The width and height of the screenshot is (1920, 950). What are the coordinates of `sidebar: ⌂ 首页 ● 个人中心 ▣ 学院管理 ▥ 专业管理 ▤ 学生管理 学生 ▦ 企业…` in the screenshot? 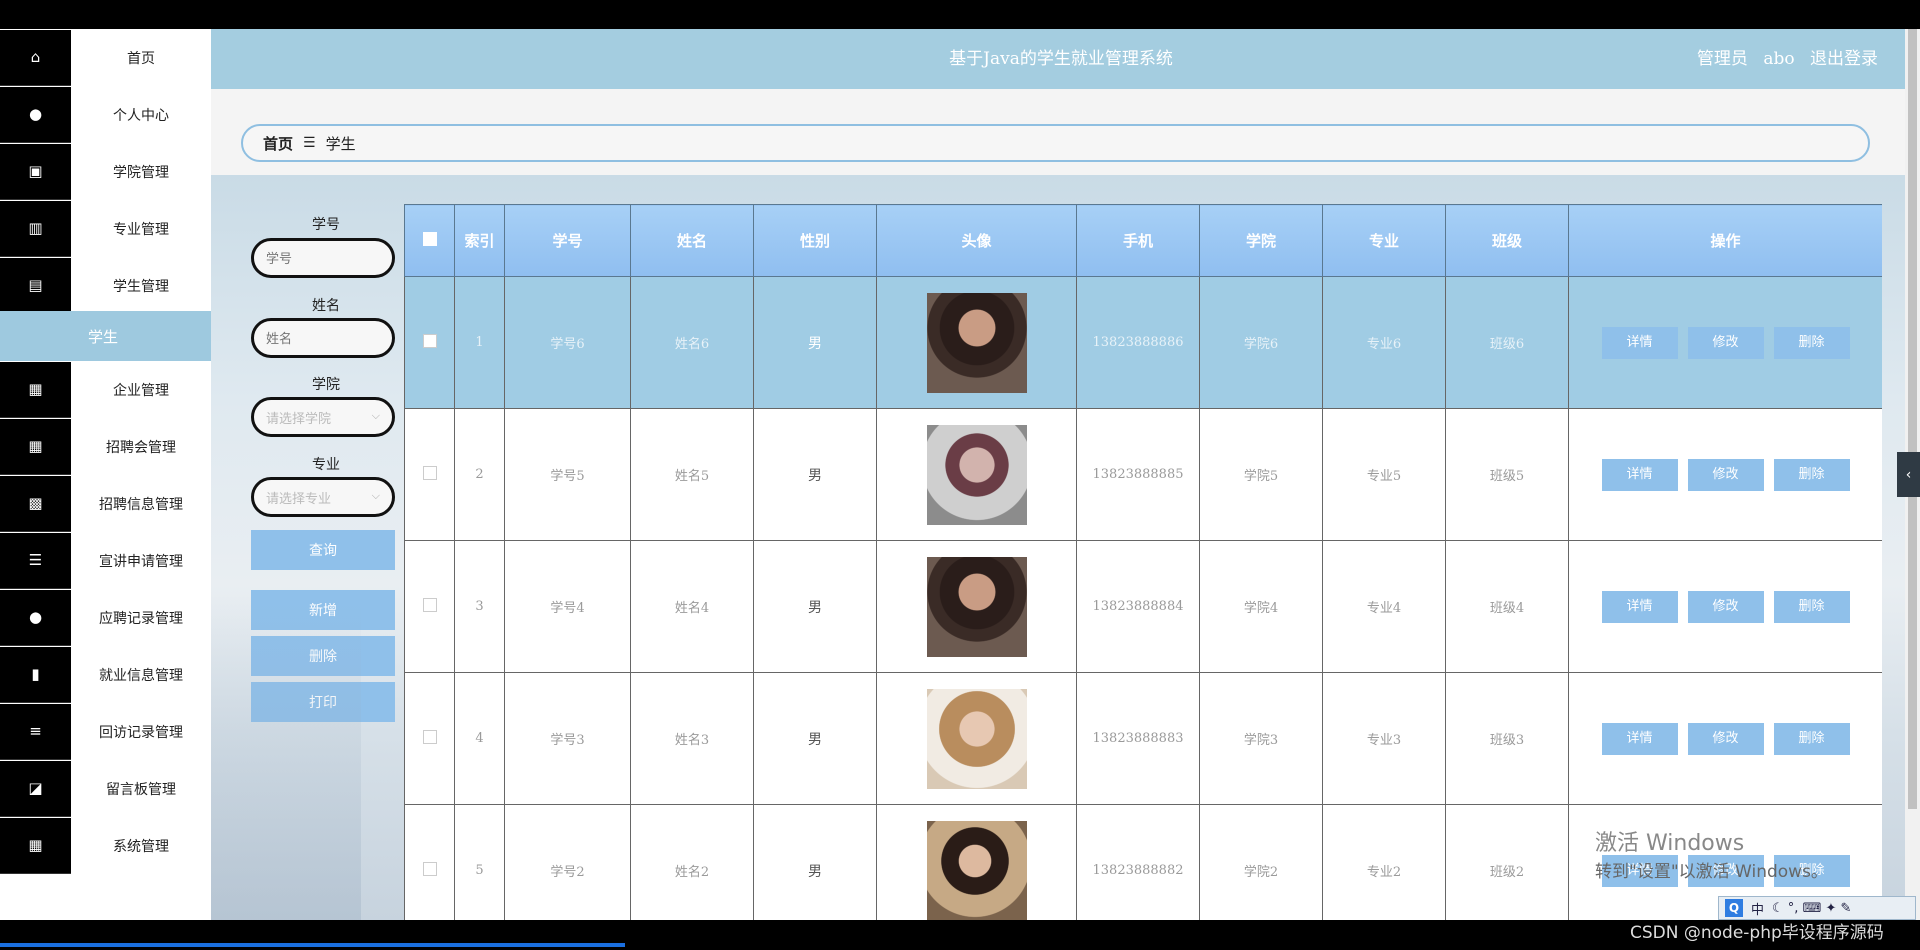 It's located at (105, 474).